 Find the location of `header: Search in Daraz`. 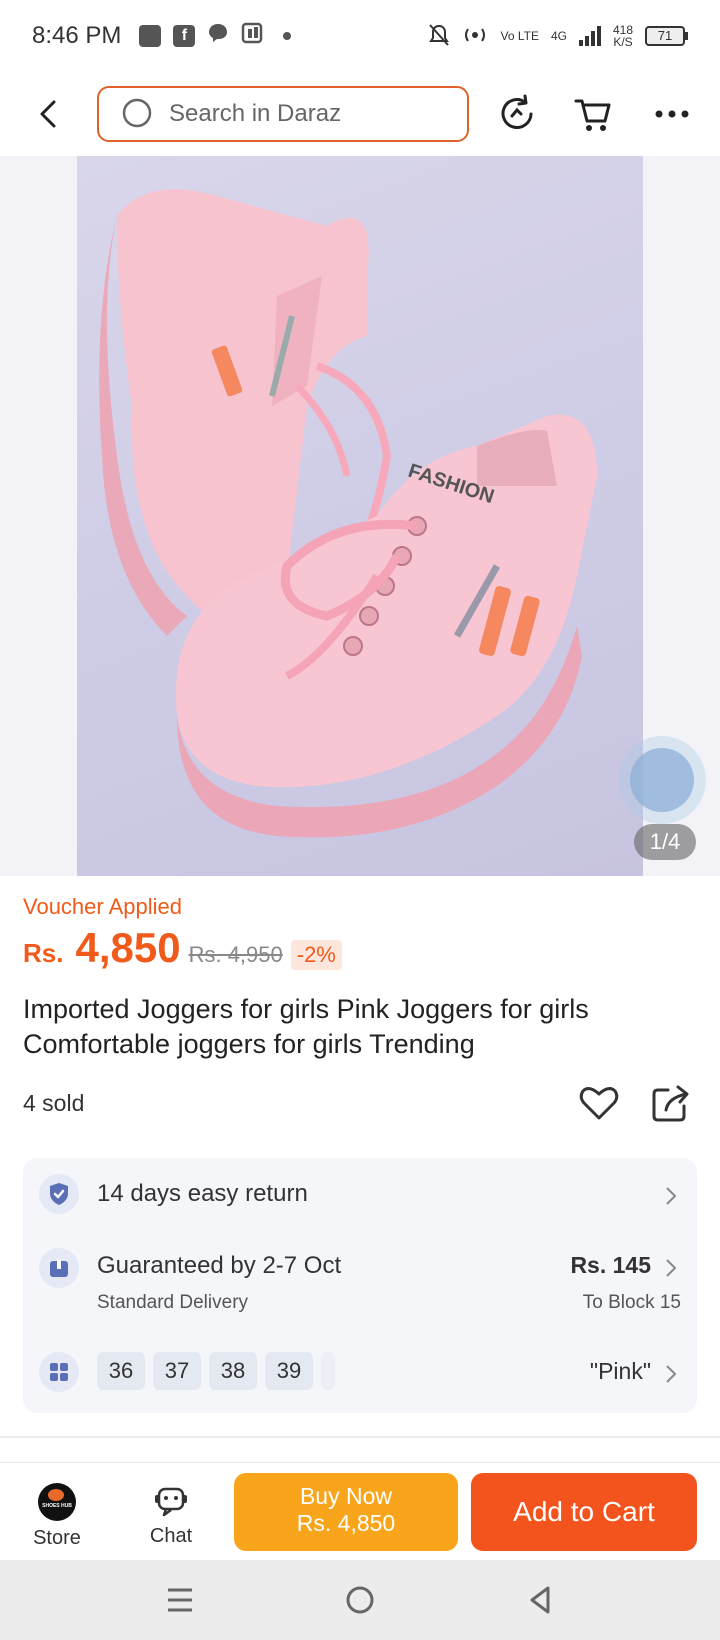

header: Search in Daraz is located at coordinates (360, 114).